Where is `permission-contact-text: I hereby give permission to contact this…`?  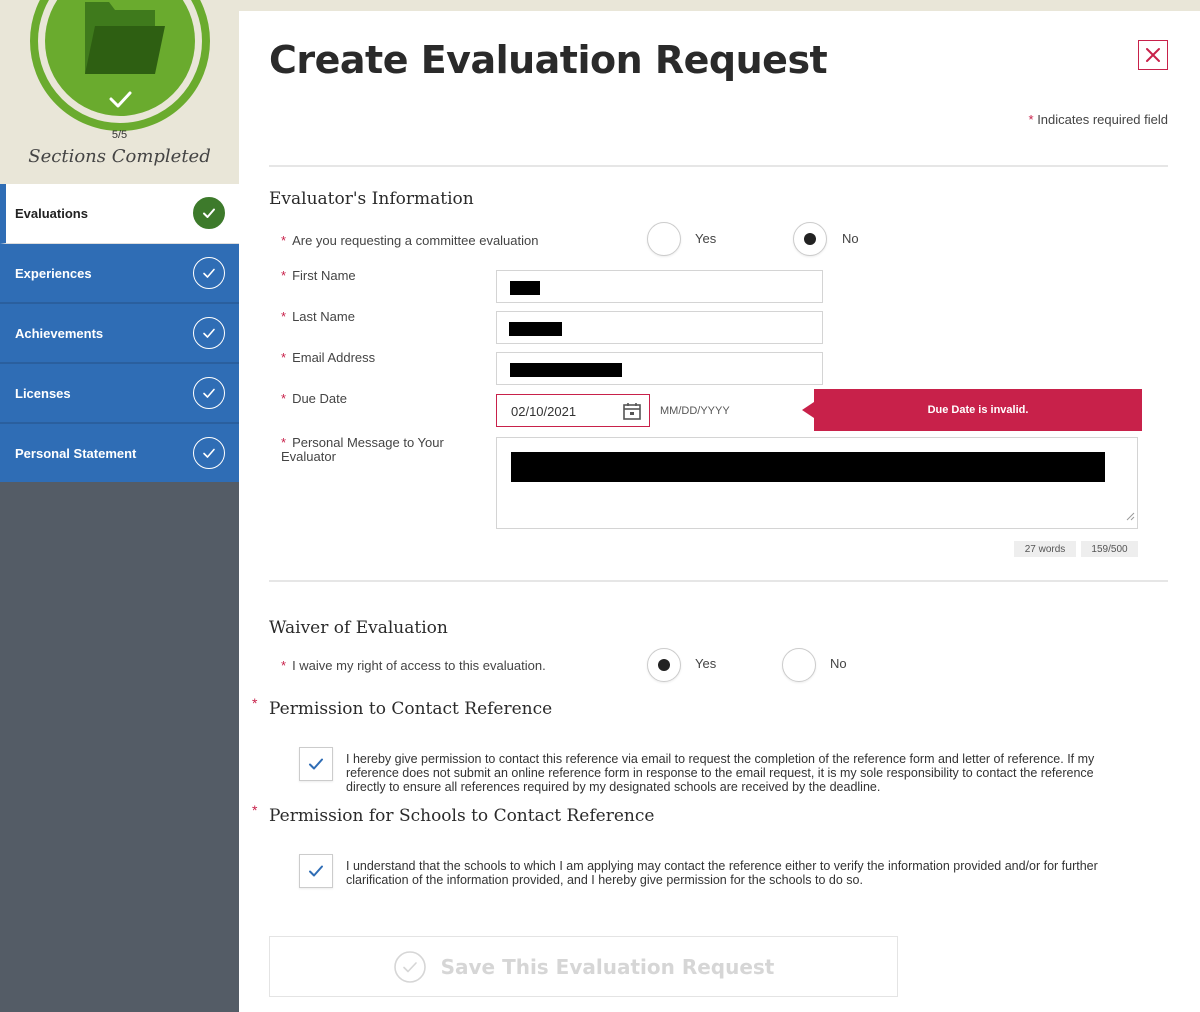
permission-contact-text: I hereby give permission to contact this… is located at coordinates (720, 773).